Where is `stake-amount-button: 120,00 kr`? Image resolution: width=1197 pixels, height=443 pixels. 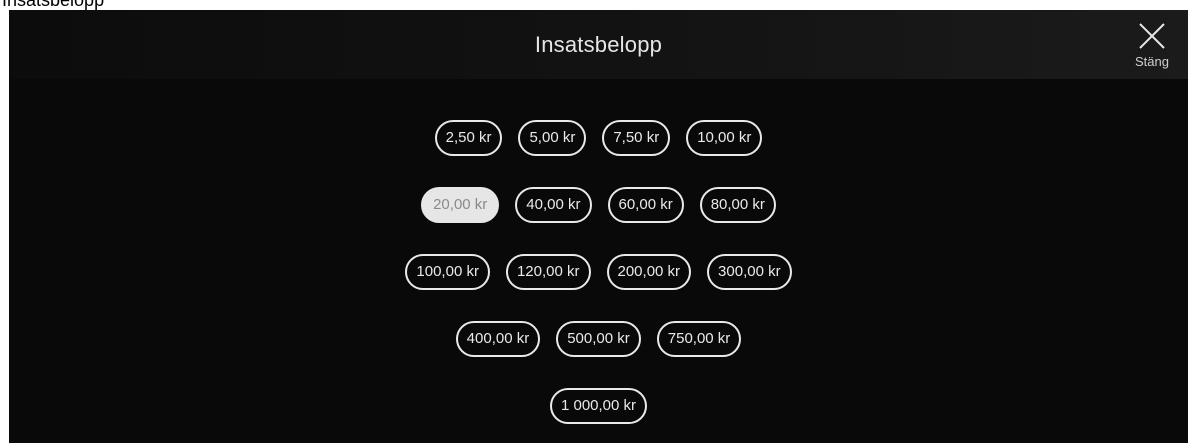 stake-amount-button: 120,00 kr is located at coordinates (548, 272).